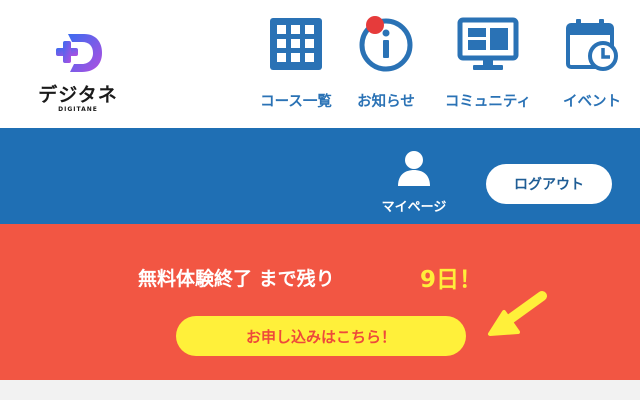 Image resolution: width=640 pixels, height=400 pixels. Describe the element at coordinates (488, 43) in the screenshot. I see `monitor-icon` at that location.